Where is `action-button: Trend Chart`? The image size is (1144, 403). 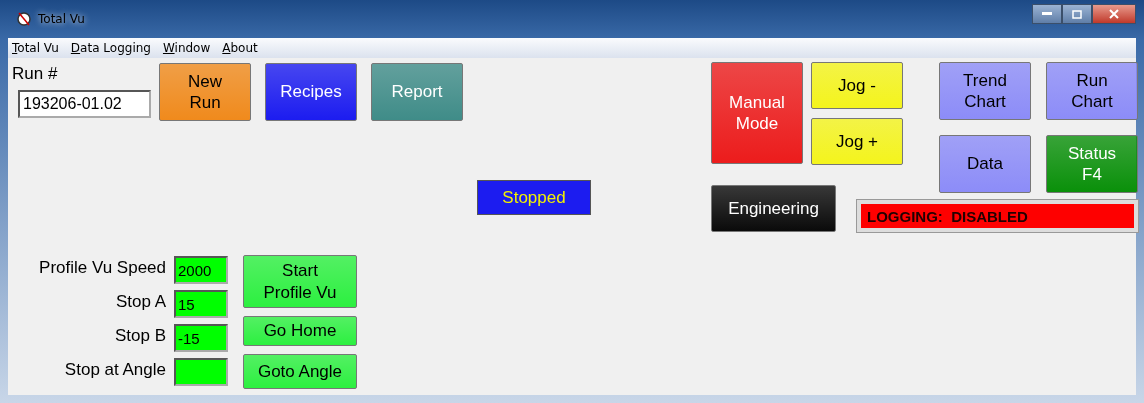 action-button: Trend Chart is located at coordinates (985, 91).